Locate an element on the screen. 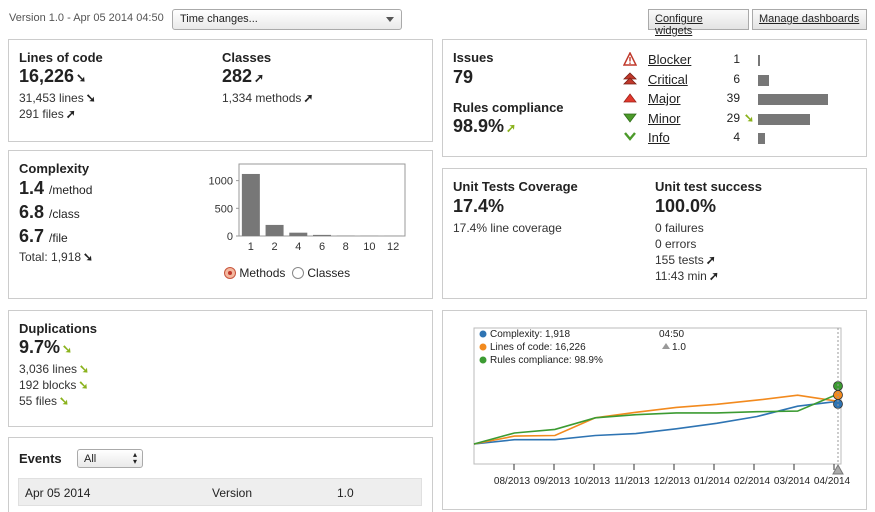 This screenshot has height=512, width=875. minor-count: 29 is located at coordinates (733, 118).